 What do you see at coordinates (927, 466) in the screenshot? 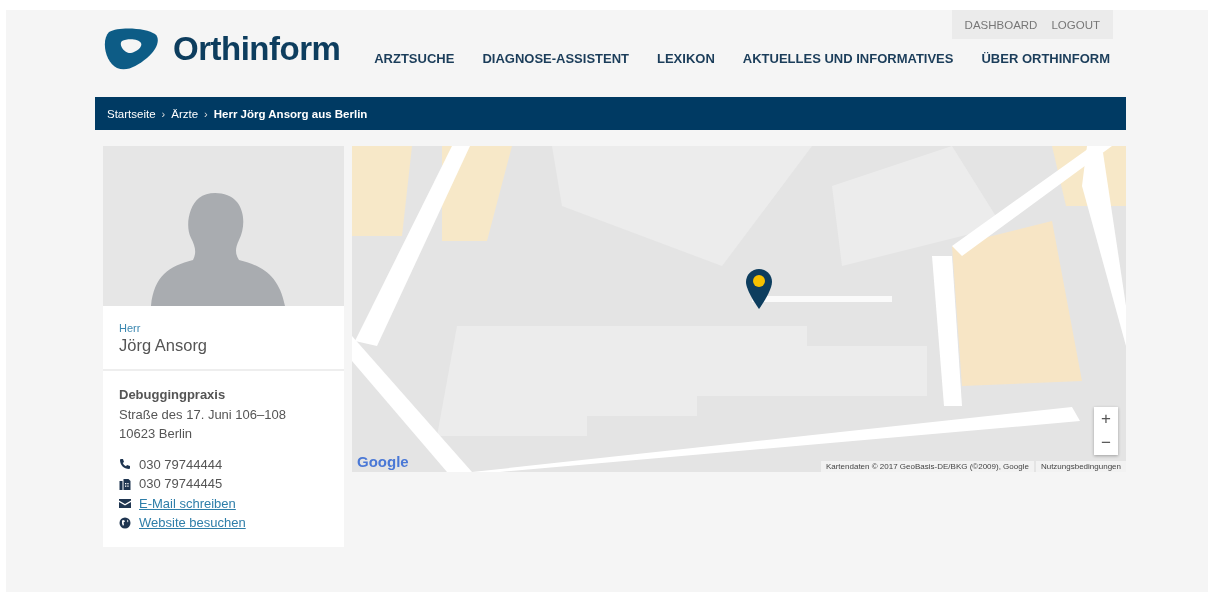
I see `map-attribution: Kartendaten © 2017 GeoBasis-DE/BKG (©2009), Google` at bounding box center [927, 466].